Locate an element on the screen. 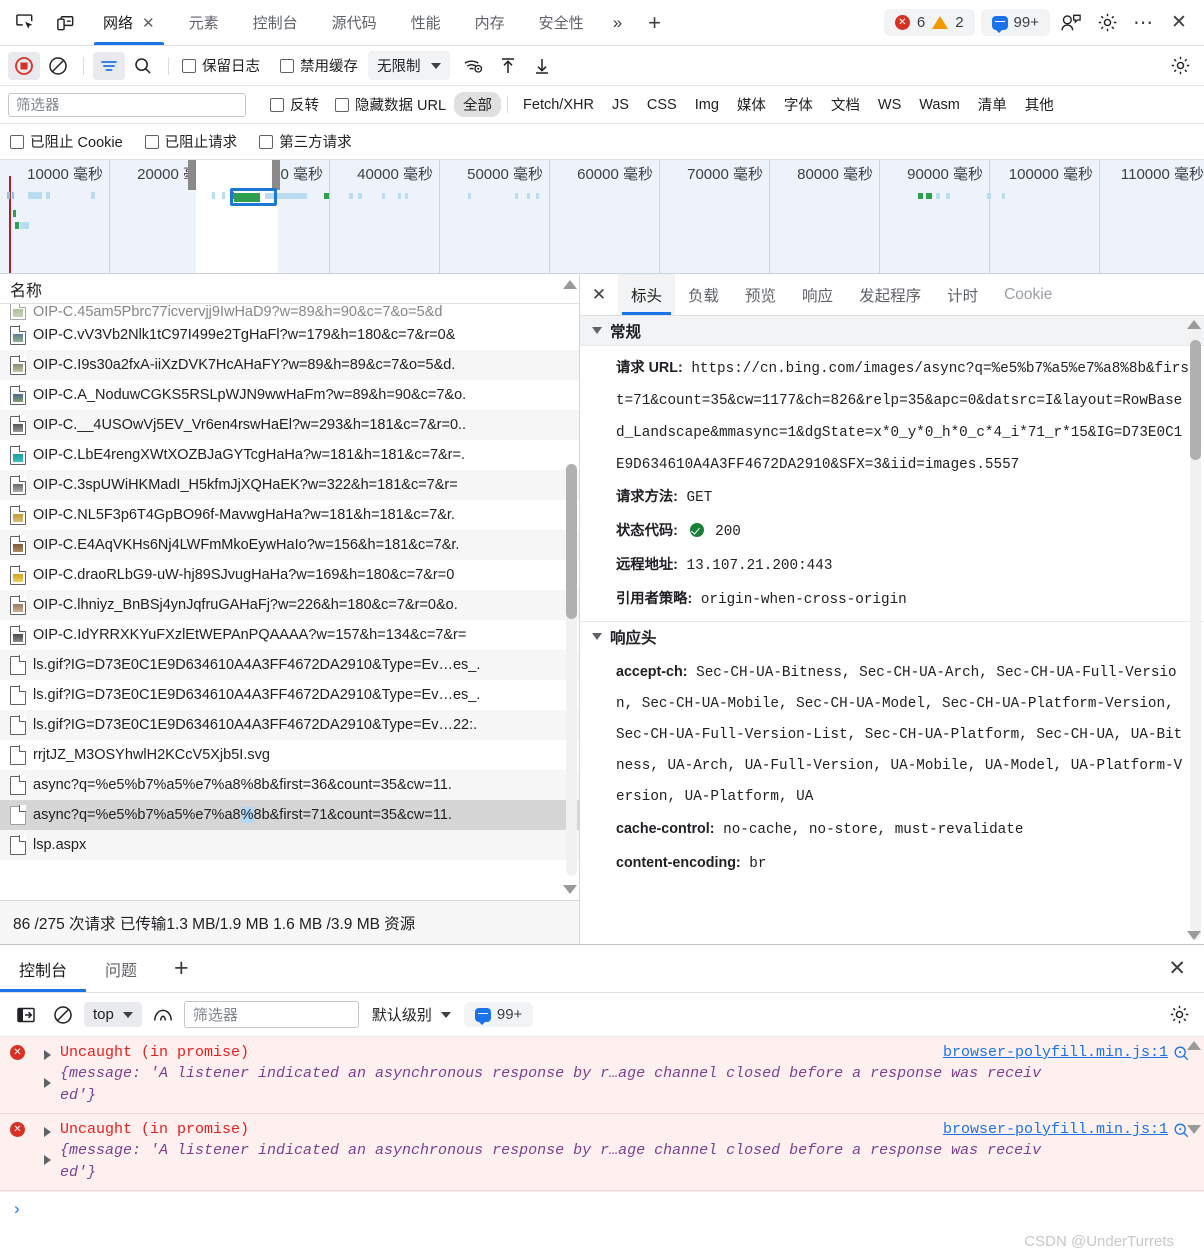  expand-object-arrow-icon is located at coordinates (47, 1083).